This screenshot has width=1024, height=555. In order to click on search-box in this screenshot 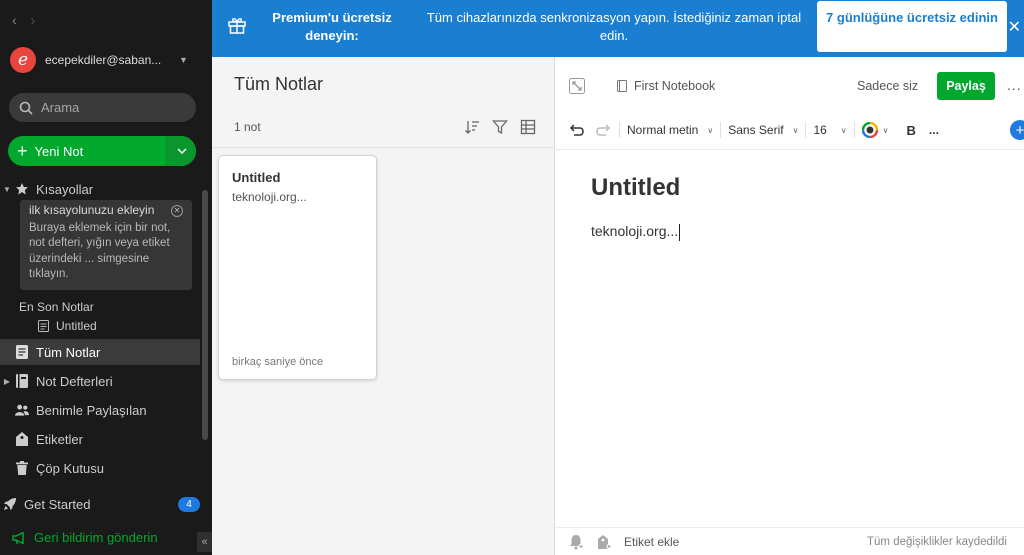, I will do `click(102, 107)`.